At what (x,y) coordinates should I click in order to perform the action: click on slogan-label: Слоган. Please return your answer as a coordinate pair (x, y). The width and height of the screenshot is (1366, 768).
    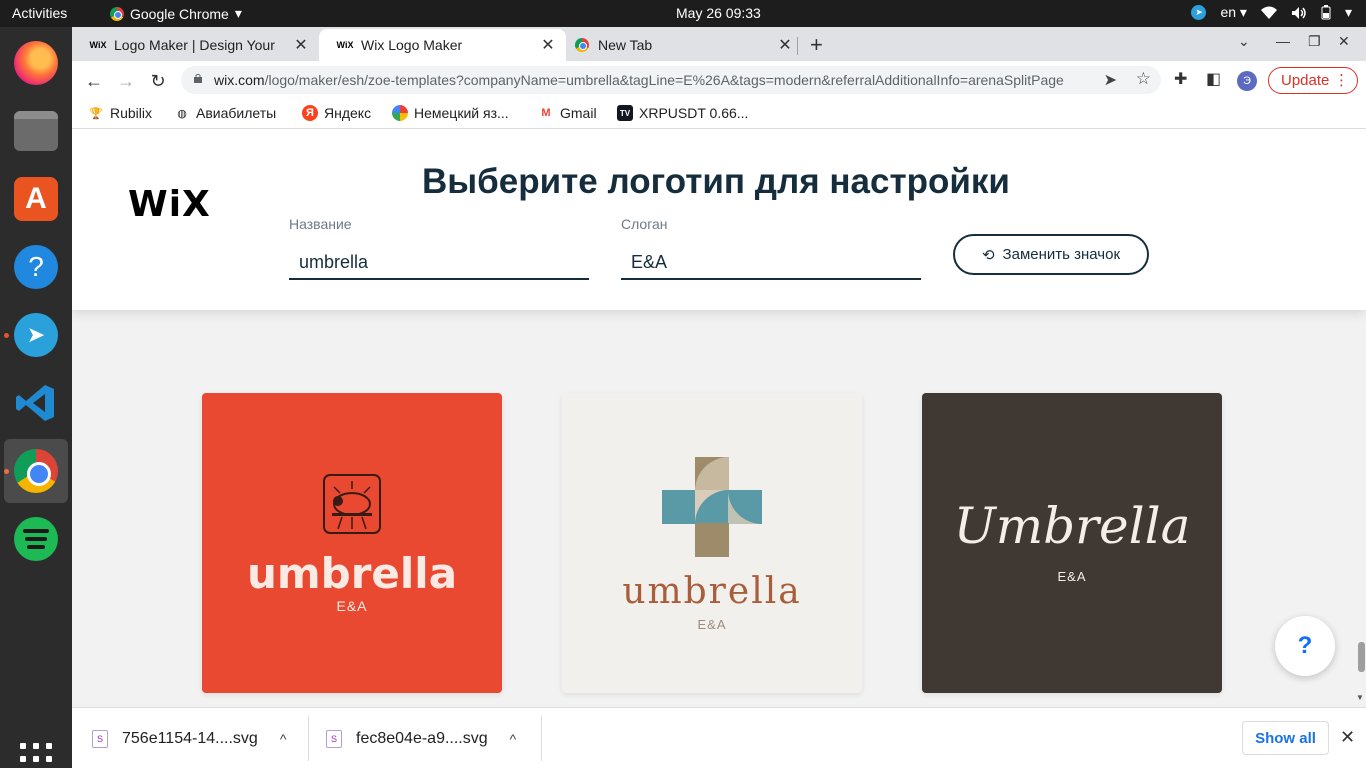
    Looking at the image, I should click on (644, 224).